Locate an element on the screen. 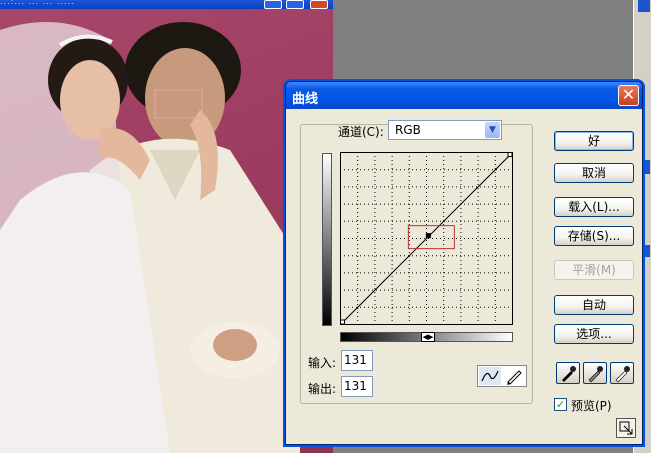 The image size is (651, 453). maximize-button is located at coordinates (295, 4).